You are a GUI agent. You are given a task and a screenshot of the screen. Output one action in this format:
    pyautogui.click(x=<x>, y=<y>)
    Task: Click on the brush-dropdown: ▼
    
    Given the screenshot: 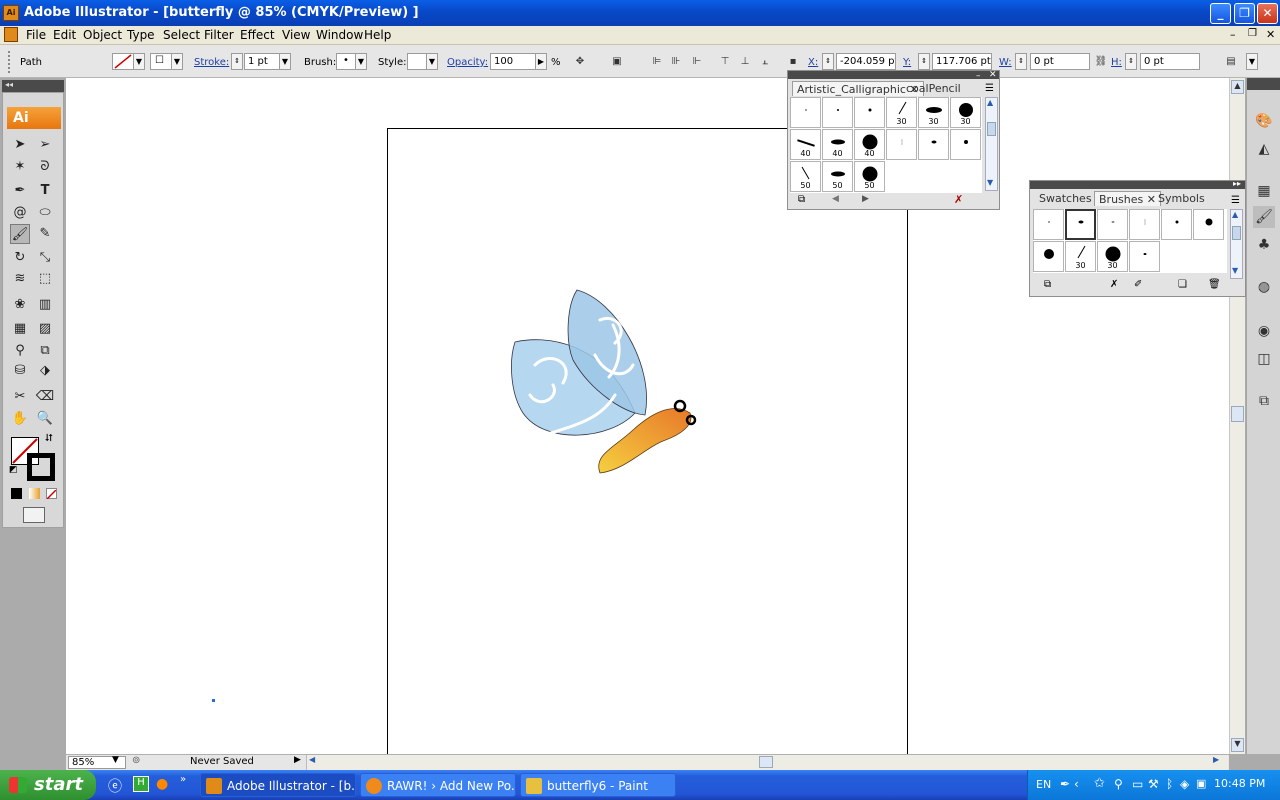 What is the action you would take?
    pyautogui.click(x=361, y=61)
    